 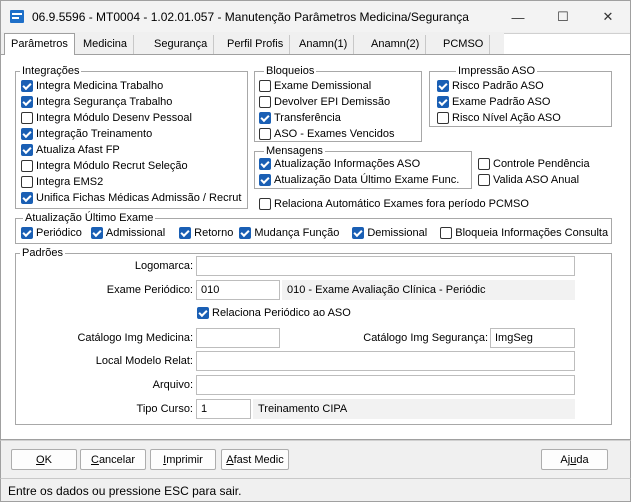 I want to click on integra-modulo-desenv-pessoal-checkbox: Integra Módulo Desenv Pessoal, so click(x=131, y=118).